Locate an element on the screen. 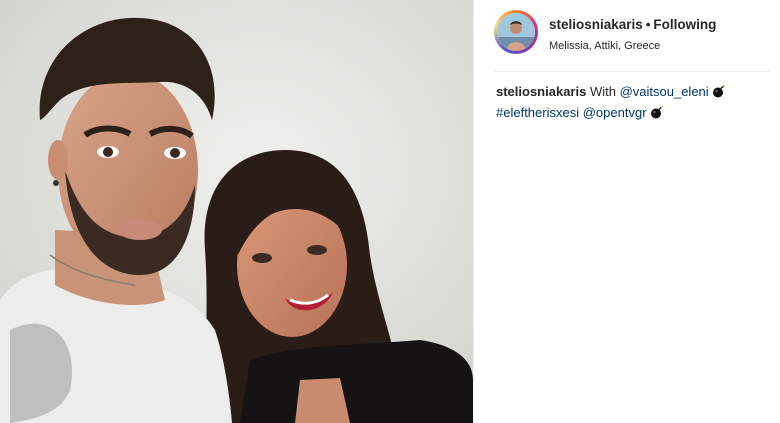  hashtag-link-eleftherisxesi: #eleftherisxesi is located at coordinates (537, 112).